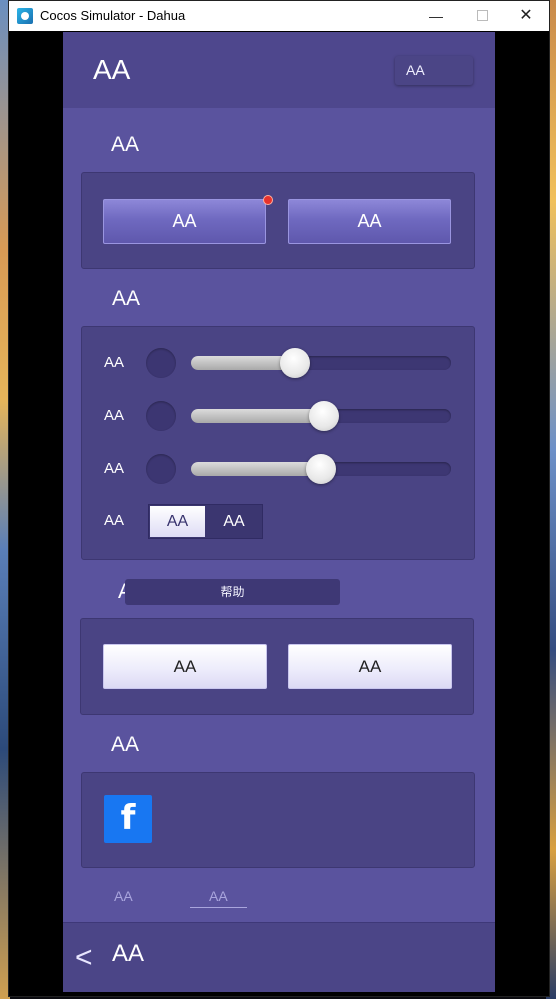  I want to click on facebook-icon: f, so click(128, 819).